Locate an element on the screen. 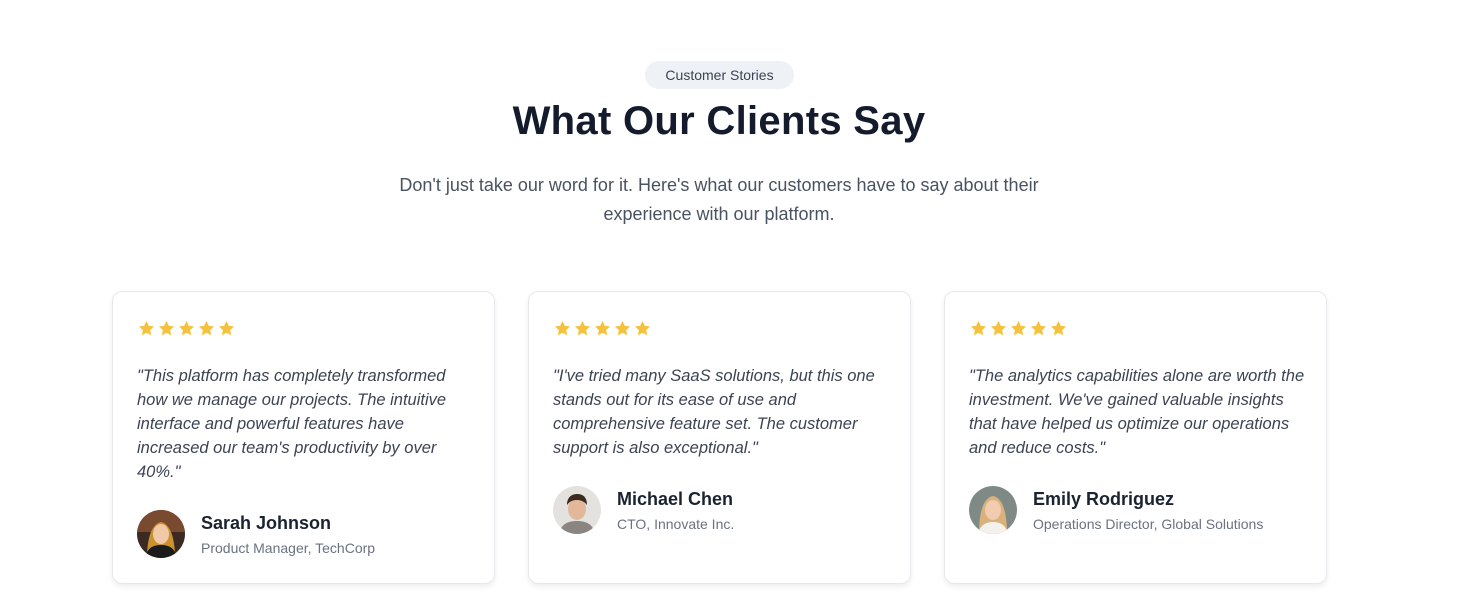 Image resolution: width=1484 pixels, height=612 pixels. testimonial-author: Michael Chen CTO, Innovate Inc. is located at coordinates (643, 510).